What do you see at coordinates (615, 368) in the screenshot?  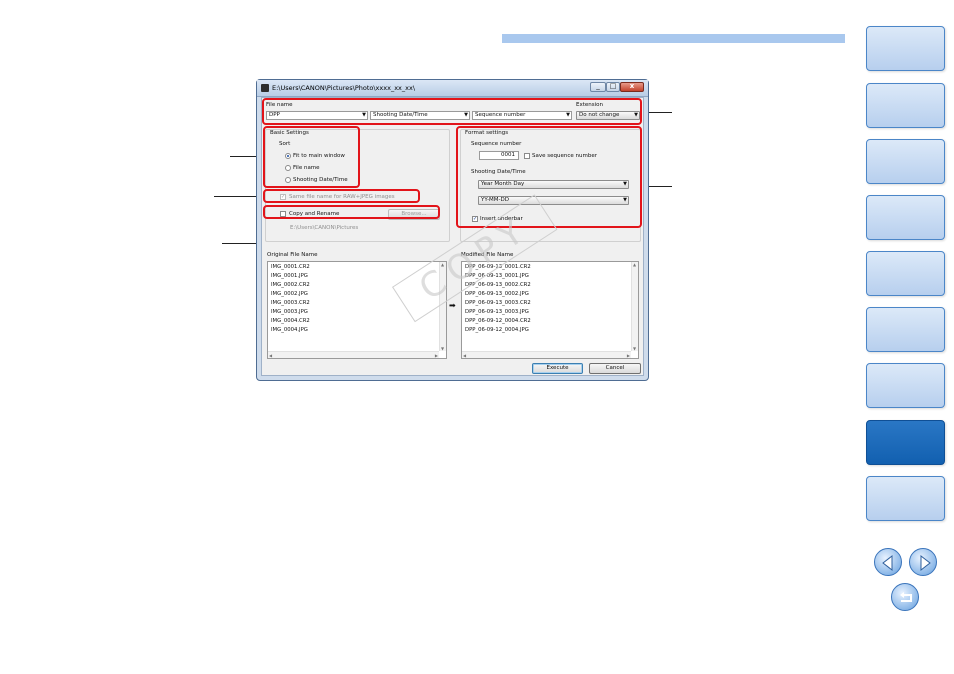 I see `cancel-button: Cancel` at bounding box center [615, 368].